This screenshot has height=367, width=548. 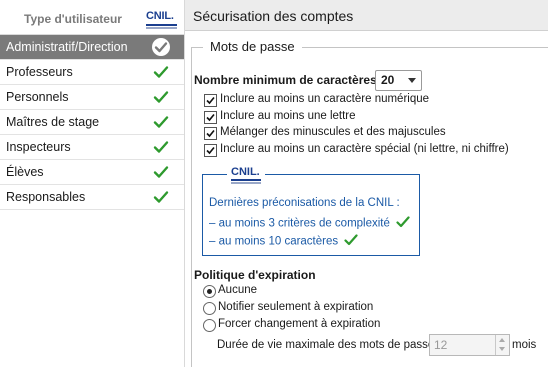 What do you see at coordinates (209, 291) in the screenshot?
I see `expiration-none-radio` at bounding box center [209, 291].